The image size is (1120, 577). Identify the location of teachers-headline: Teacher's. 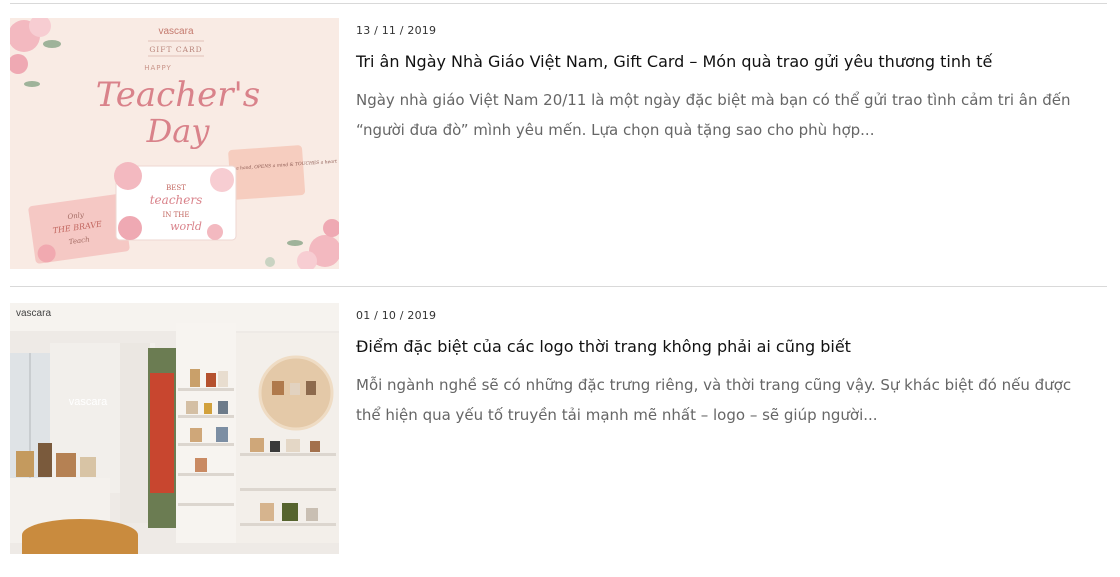
(178, 95).